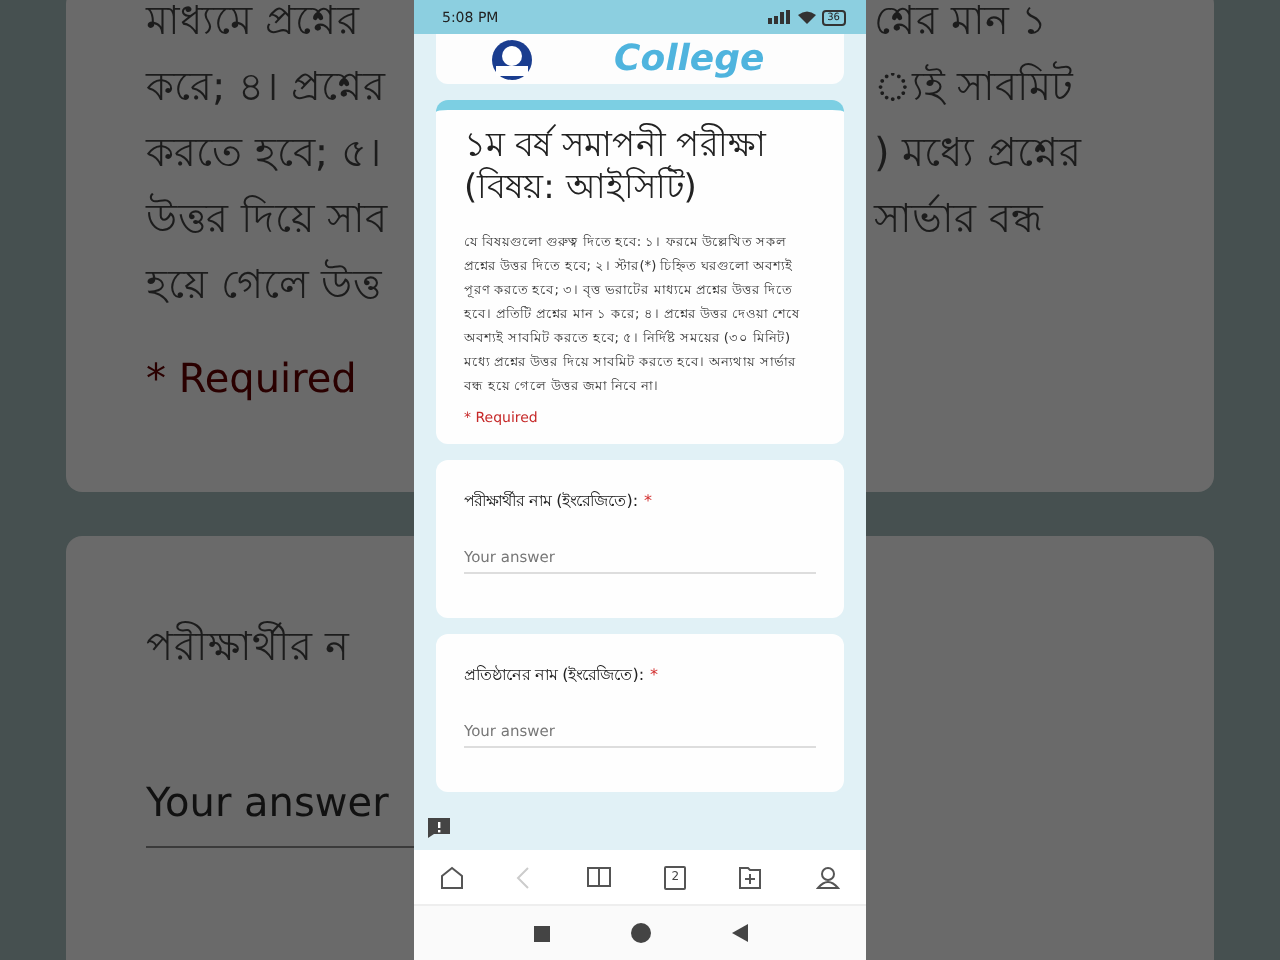  I want to click on question-label: প্রতিষ্ঠানের নাম (ইংরেজিতে):, so click(554, 675).